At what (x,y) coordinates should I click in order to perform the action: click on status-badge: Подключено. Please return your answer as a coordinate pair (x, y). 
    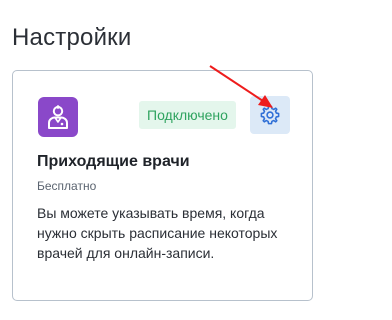
    Looking at the image, I should click on (187, 115).